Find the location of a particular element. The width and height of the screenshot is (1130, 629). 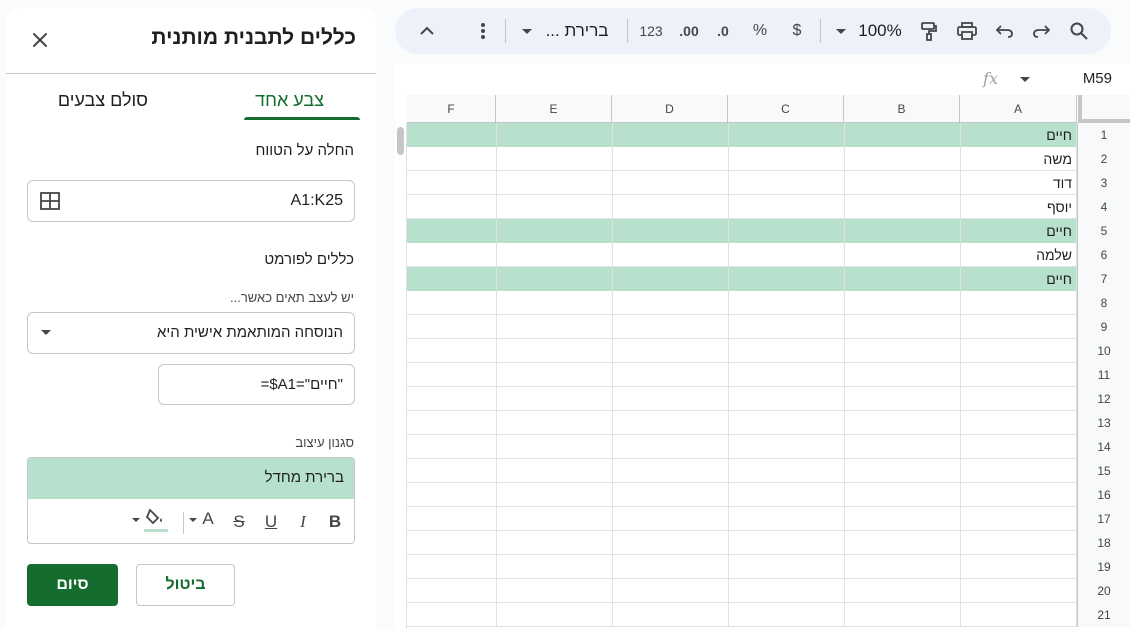

cell-a8 is located at coordinates (1018, 303).